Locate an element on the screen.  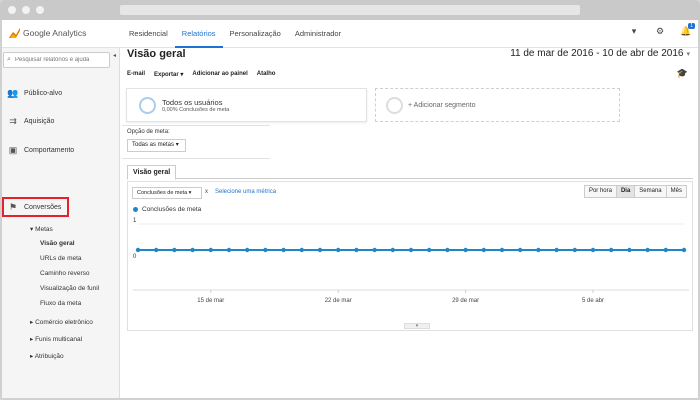
section-atribuicao: ▸ Atribuição is located at coordinates (47, 356).